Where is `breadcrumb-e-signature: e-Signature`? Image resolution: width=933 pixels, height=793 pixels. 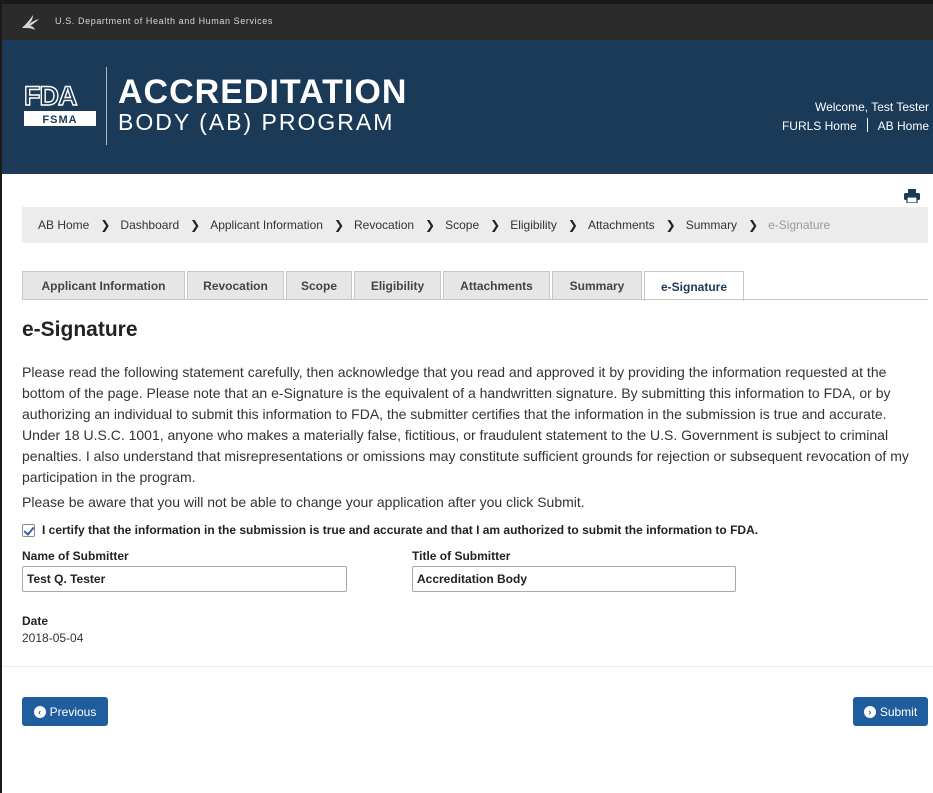
breadcrumb-e-signature: e-Signature is located at coordinates (799, 225).